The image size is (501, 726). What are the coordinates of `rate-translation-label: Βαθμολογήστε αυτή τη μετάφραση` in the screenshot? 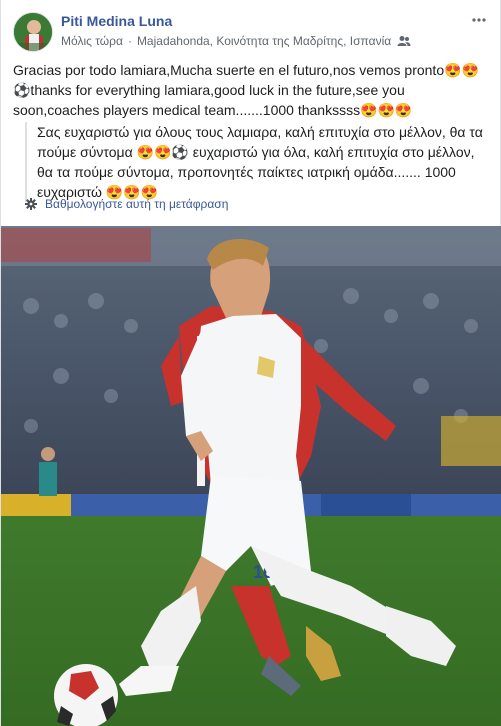 It's located at (136, 204).